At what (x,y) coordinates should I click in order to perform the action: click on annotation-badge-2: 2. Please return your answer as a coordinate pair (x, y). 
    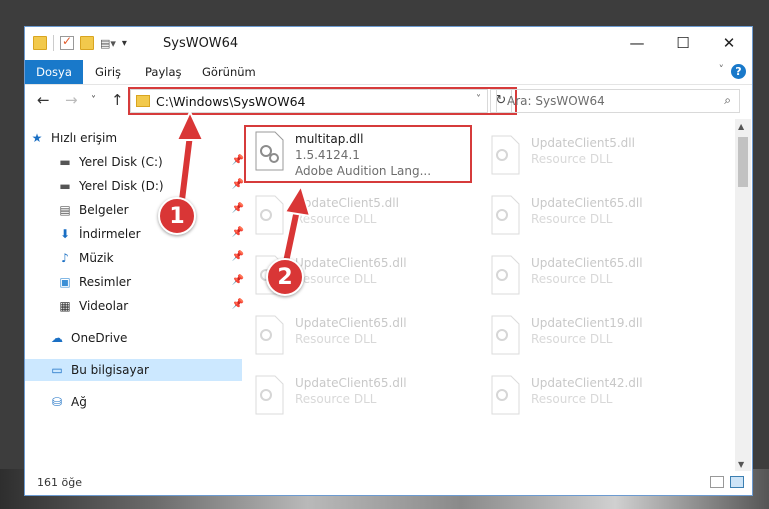
    Looking at the image, I should click on (285, 277).